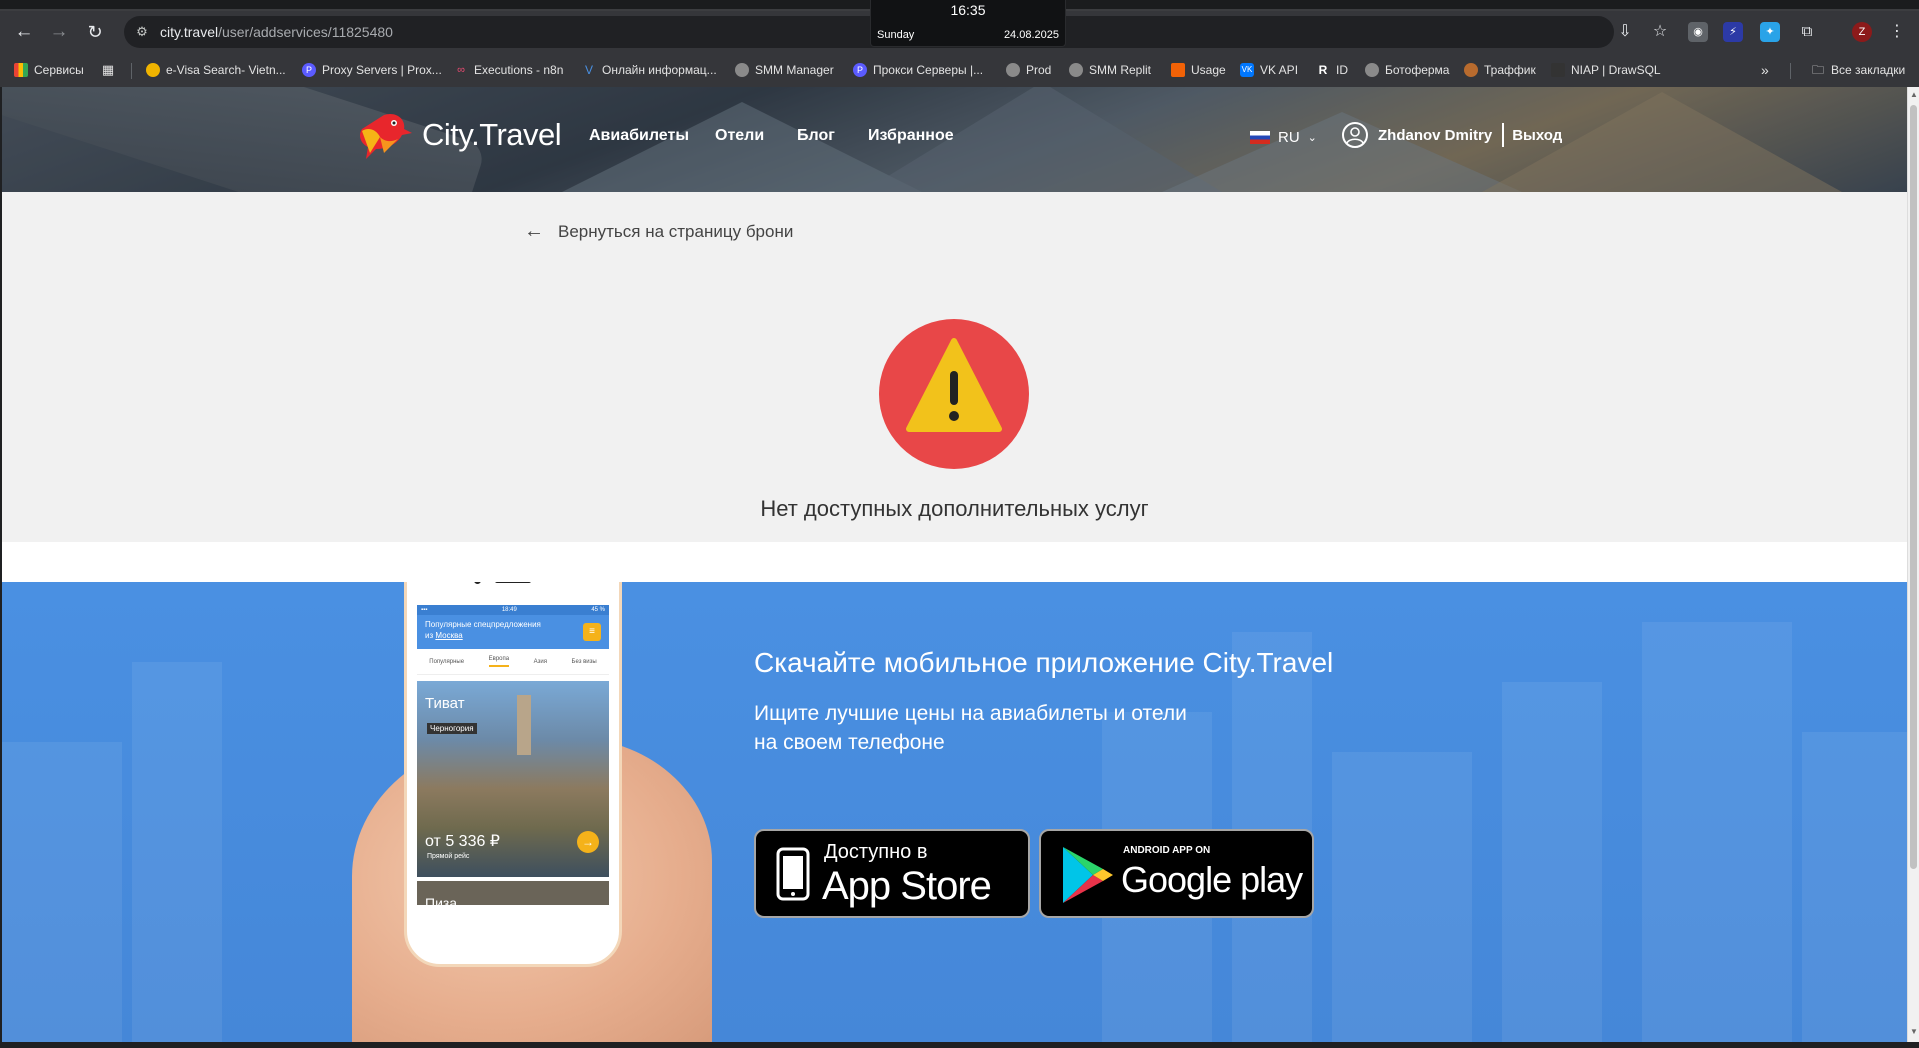  Describe the element at coordinates (1355, 135) in the screenshot. I see `user-avatar-icon` at that location.